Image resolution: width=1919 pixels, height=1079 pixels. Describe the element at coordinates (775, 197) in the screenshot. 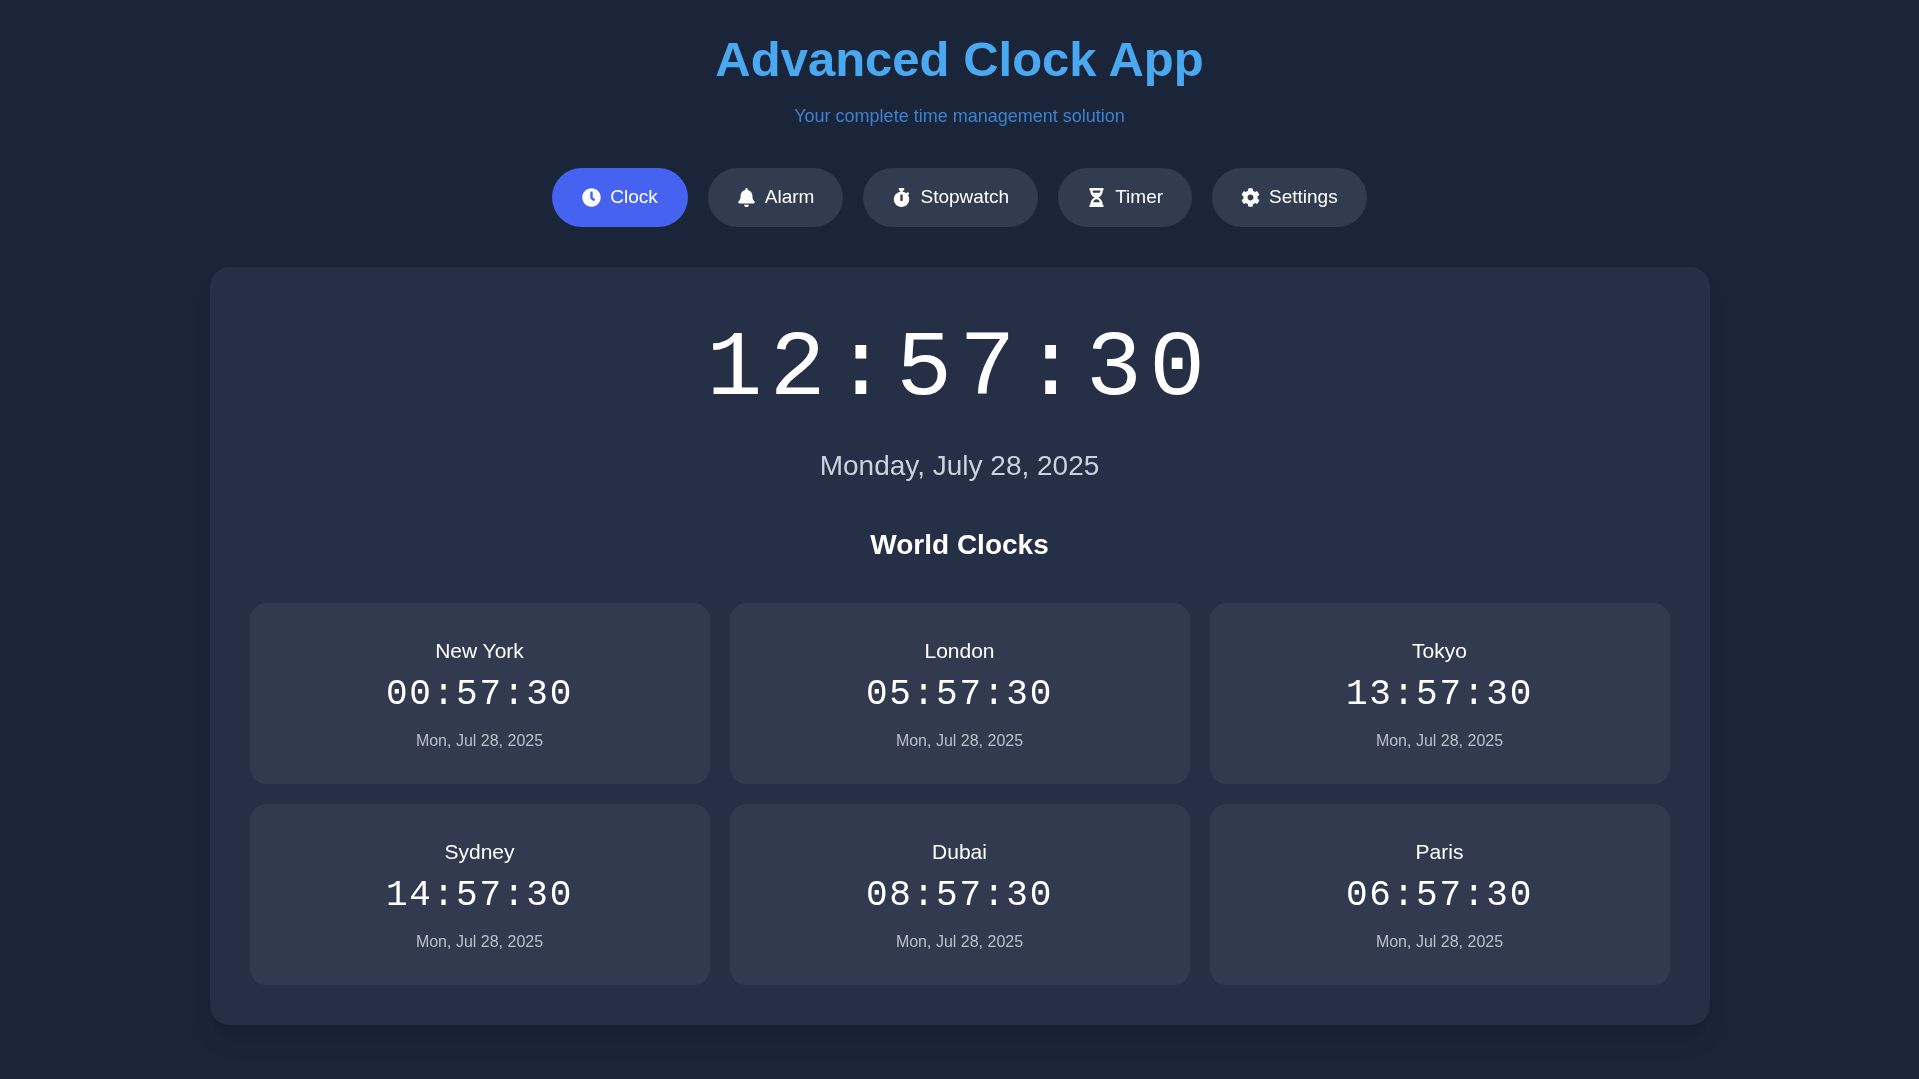

I see `tab: Alarm` at that location.